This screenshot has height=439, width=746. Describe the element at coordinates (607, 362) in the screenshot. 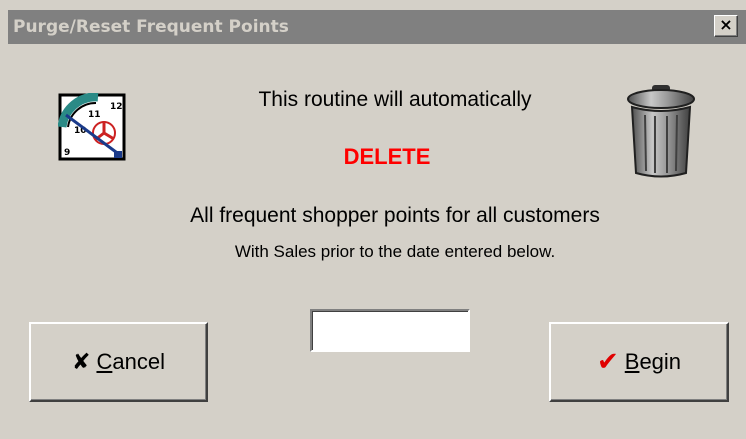

I see `checkmark-icon: ✔` at that location.